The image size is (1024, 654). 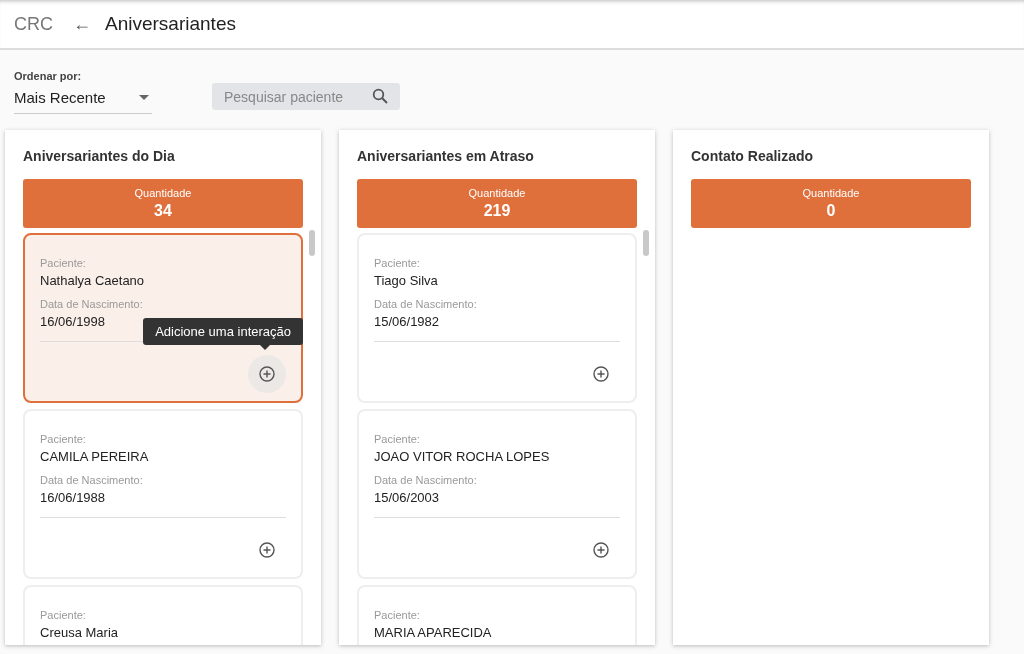 I want to click on patient-card: Paciente: MARIA APARECIDA, so click(x=497, y=615).